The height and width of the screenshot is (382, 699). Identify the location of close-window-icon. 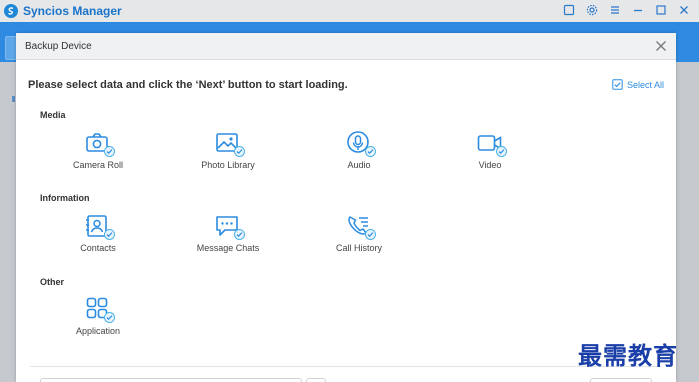
(684, 10).